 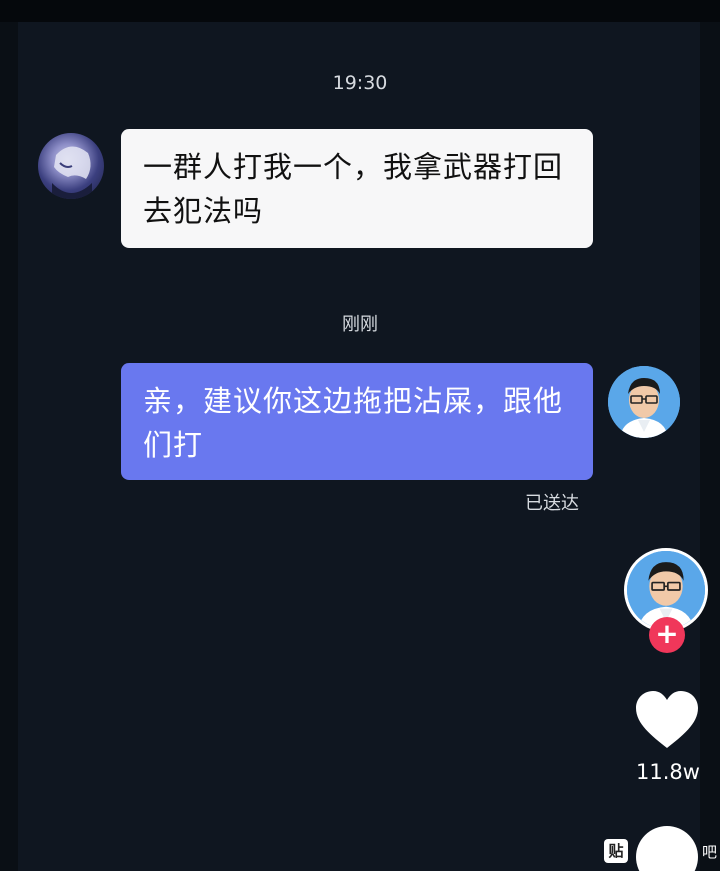 What do you see at coordinates (660, 851) in the screenshot?
I see `watermark: 贴 吧` at bounding box center [660, 851].